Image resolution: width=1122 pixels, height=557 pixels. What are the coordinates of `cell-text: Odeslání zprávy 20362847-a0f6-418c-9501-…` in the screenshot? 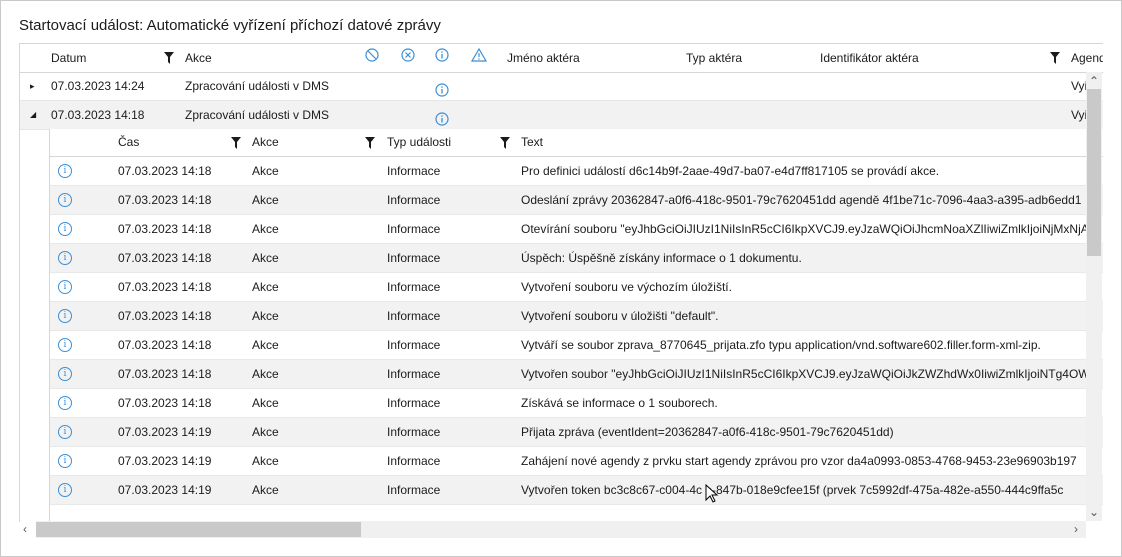 It's located at (801, 200).